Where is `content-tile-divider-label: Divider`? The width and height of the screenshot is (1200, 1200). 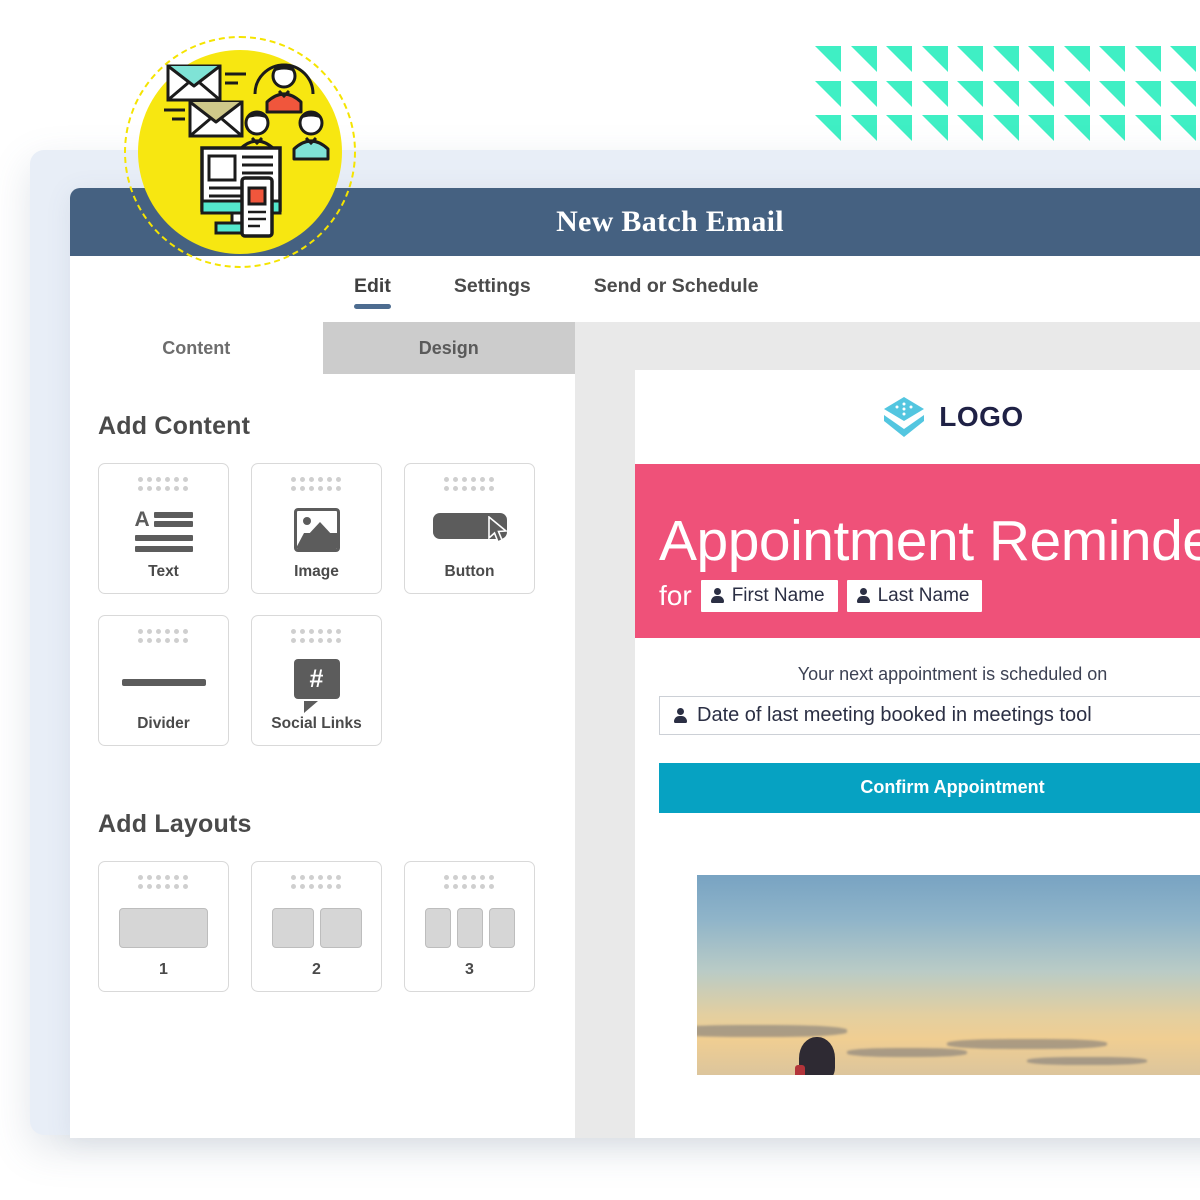 content-tile-divider-label: Divider is located at coordinates (163, 723).